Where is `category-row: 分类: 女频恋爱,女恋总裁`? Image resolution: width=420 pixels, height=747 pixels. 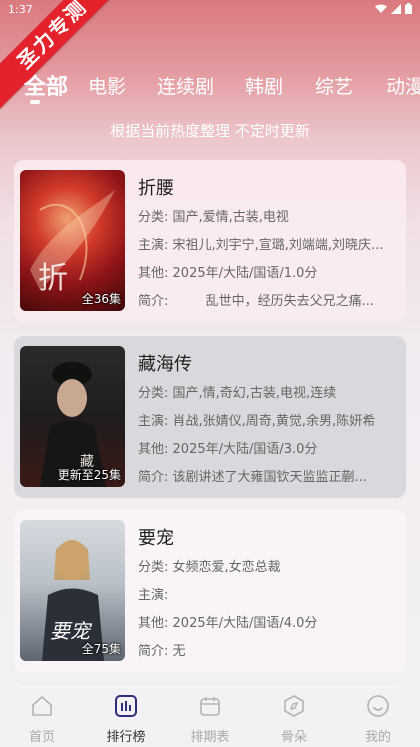 category-row: 分类: 女频恋爱,女恋总裁 is located at coordinates (209, 567).